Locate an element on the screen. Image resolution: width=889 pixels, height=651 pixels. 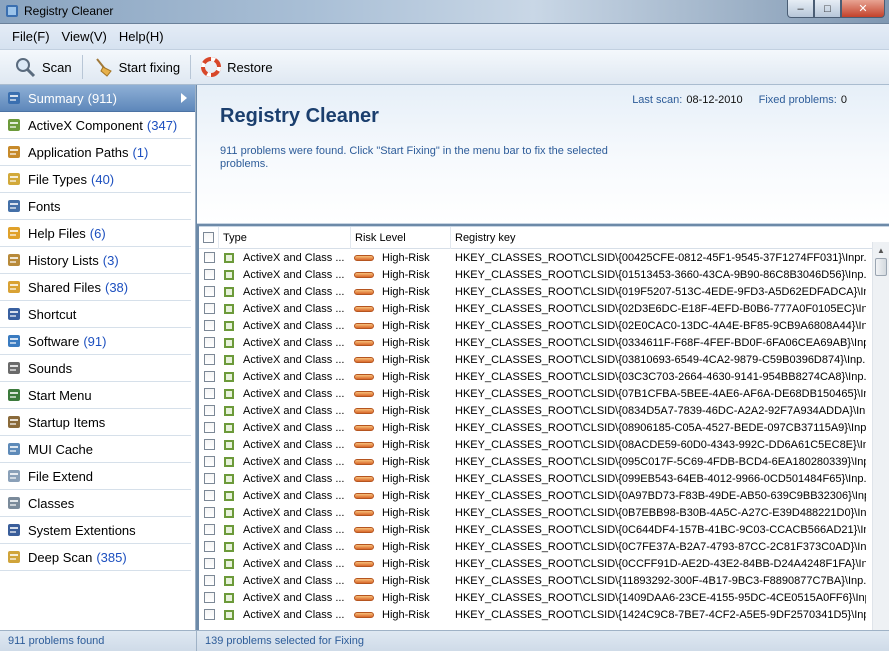
risk-cell: High-Risk is located at coordinates (401, 325).